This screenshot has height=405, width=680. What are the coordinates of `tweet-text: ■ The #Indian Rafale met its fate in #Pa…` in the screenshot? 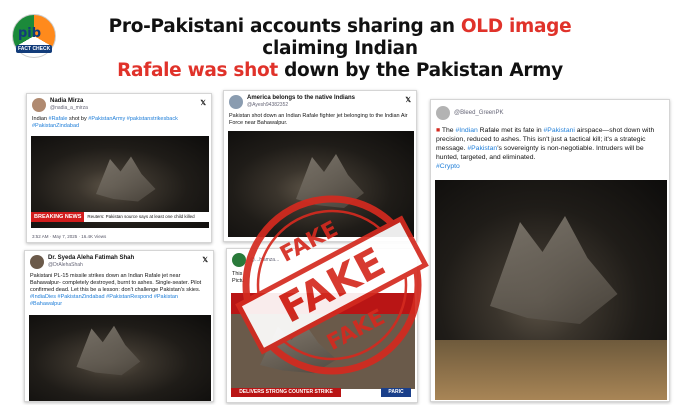 It's located at (545, 148).